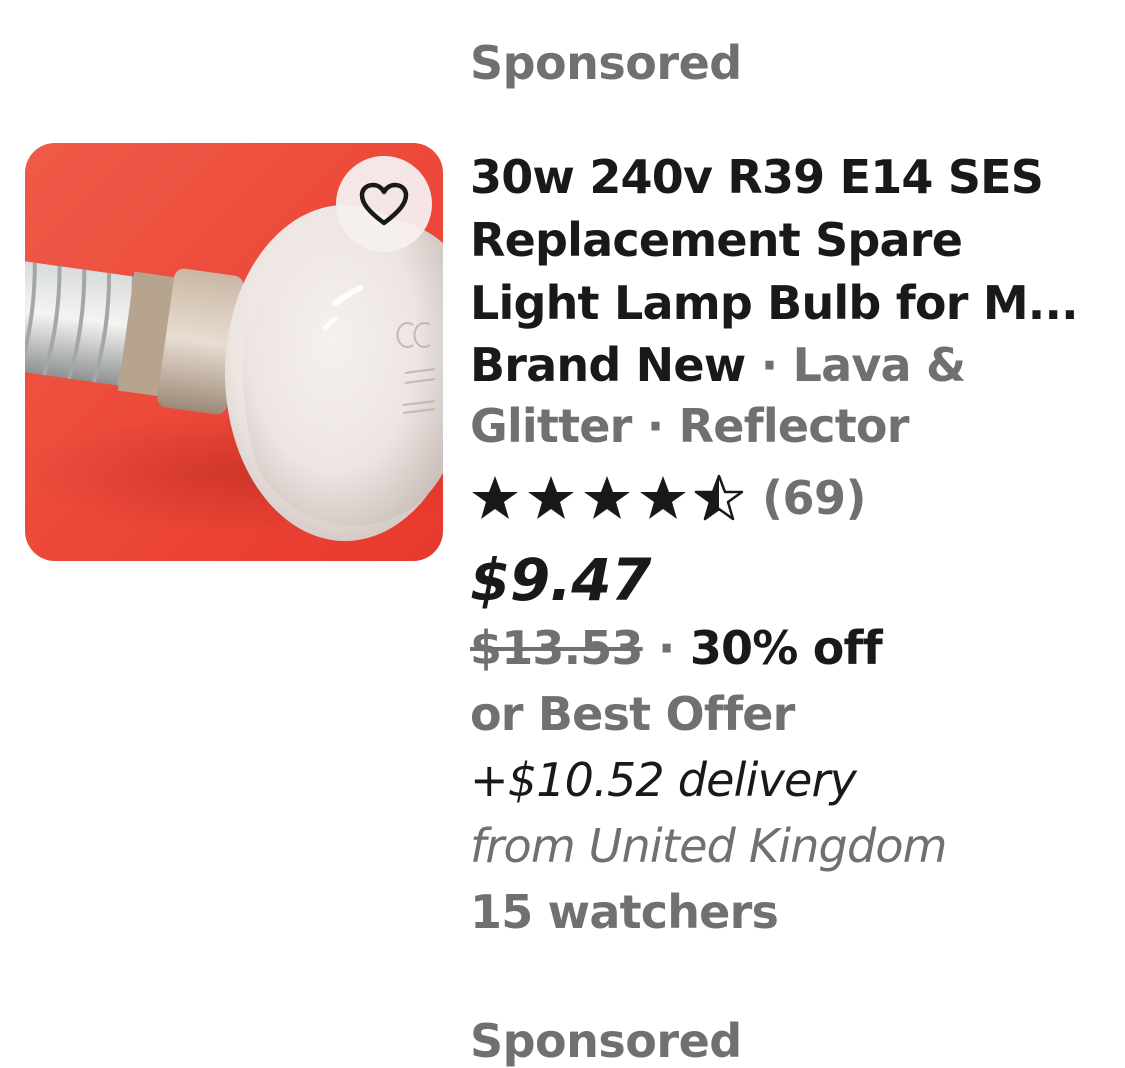  What do you see at coordinates (719, 497) in the screenshot?
I see `star-half-icon` at bounding box center [719, 497].